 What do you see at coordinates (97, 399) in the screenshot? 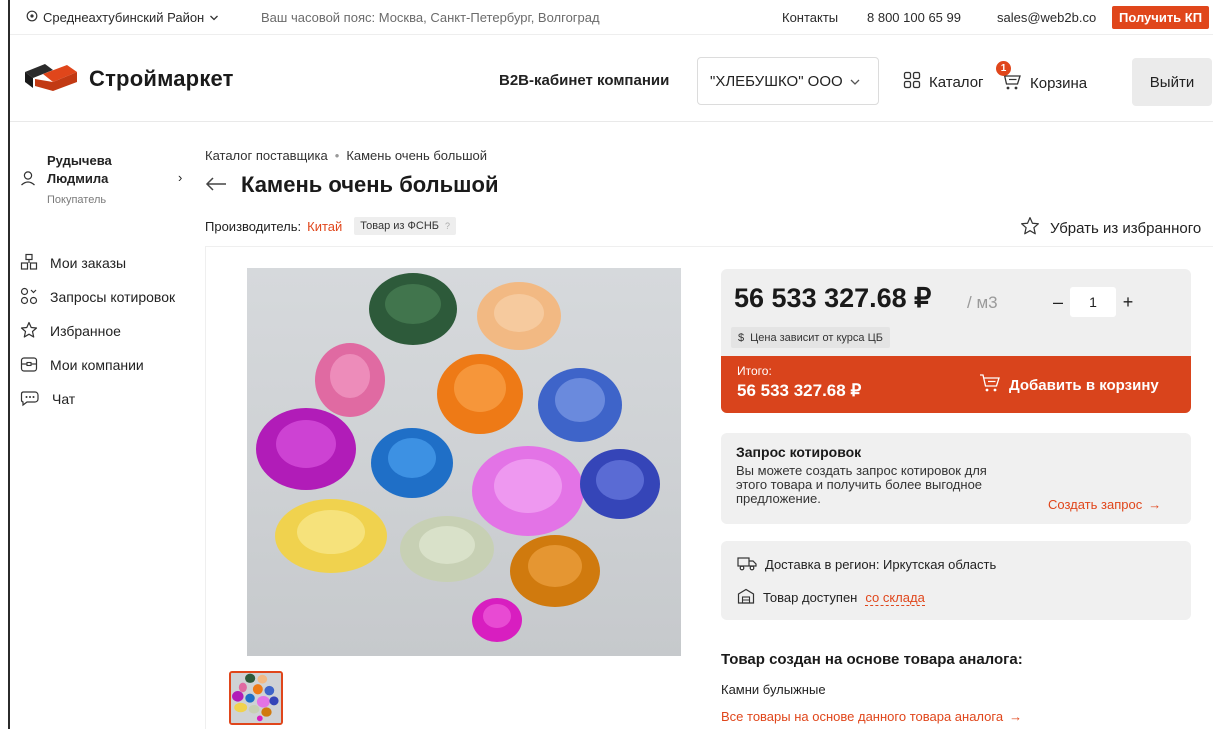
I see `sidebar-item-chat: Чат` at bounding box center [97, 399].